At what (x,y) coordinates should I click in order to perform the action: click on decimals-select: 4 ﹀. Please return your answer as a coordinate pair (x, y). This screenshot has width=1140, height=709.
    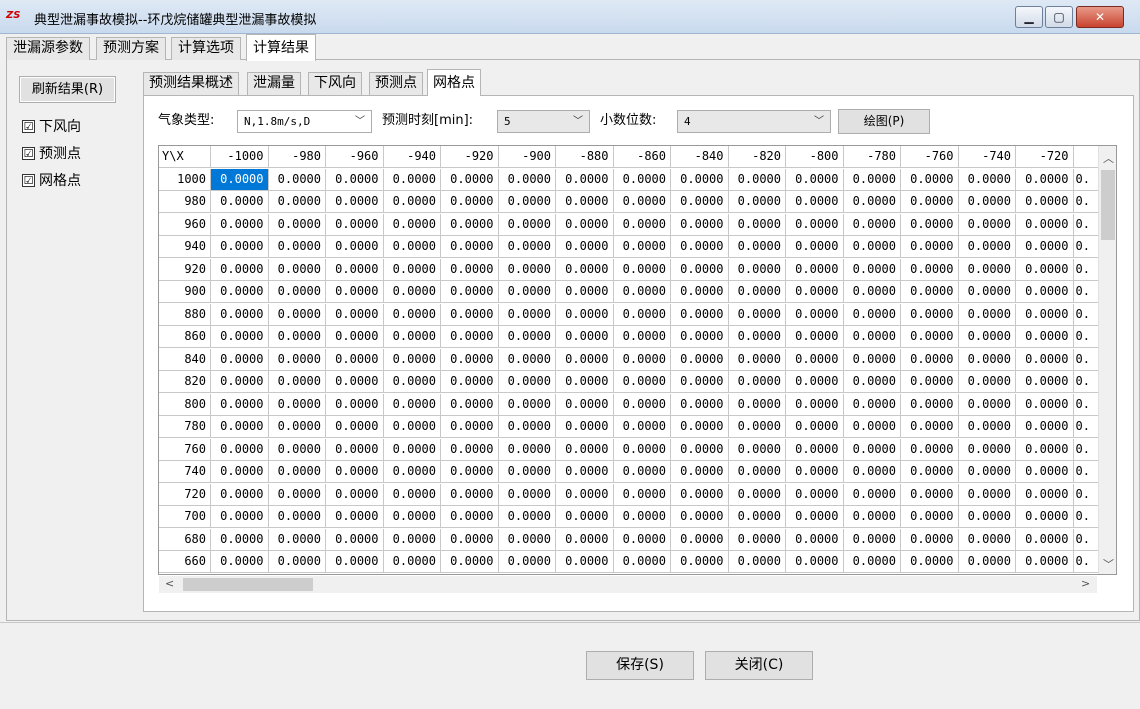
    Looking at the image, I should click on (754, 121).